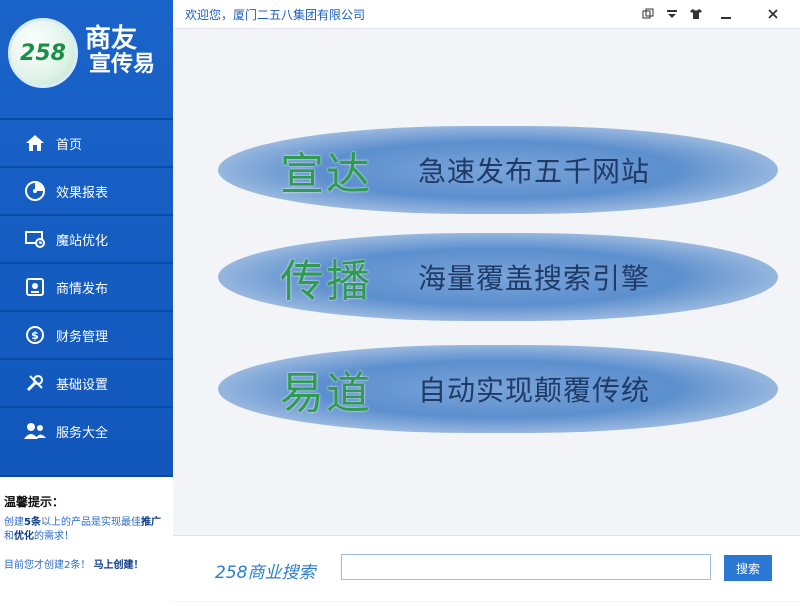 The image size is (800, 602). I want to click on search-input, so click(526, 567).